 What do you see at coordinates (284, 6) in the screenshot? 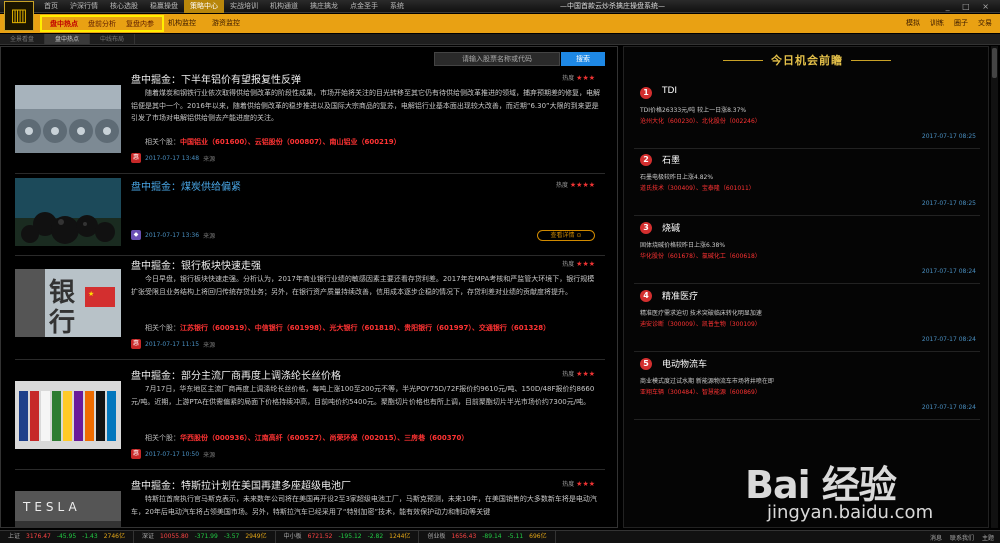
I see `menu-institution: 机构通道` at bounding box center [284, 6].